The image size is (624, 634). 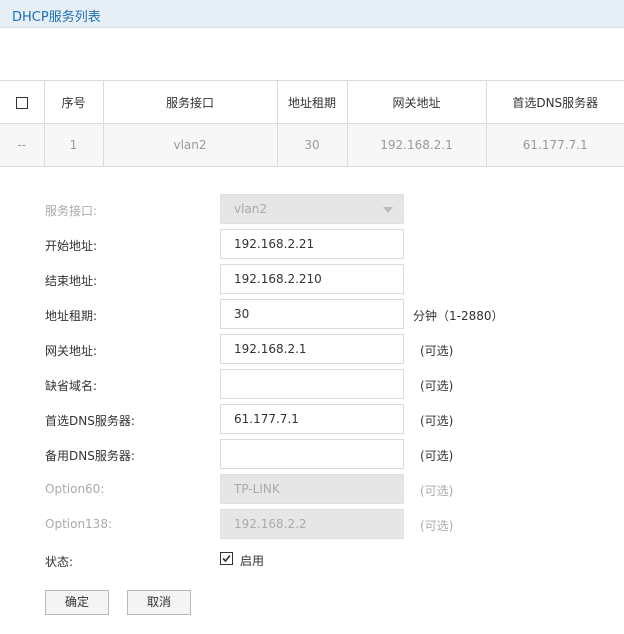 I want to click on table-header-row: 序号 服务接口 地址租期 网关地址 首选DNS服务器, so click(x=312, y=102).